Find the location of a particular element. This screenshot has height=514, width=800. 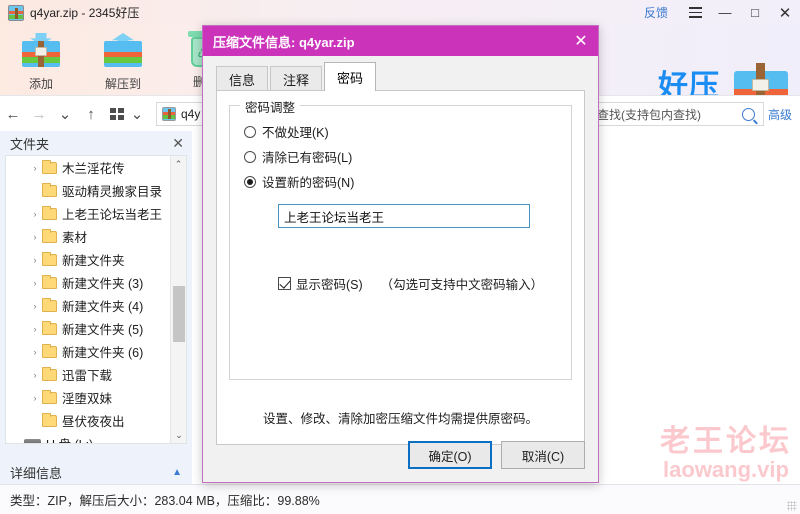

chevron-down-icon: ⌄ is located at coordinates (65, 114).